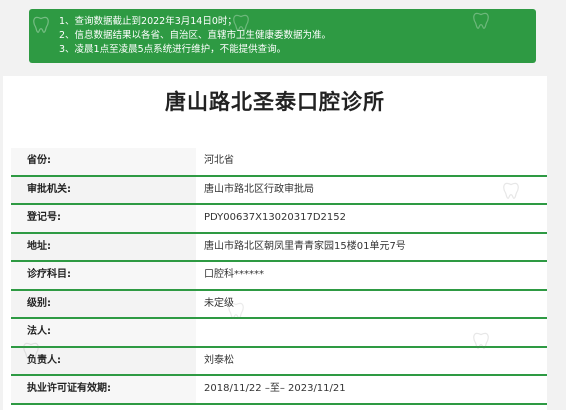 This screenshot has height=410, width=566. Describe the element at coordinates (275, 388) in the screenshot. I see `info-value: 2018/11/22 –至– 2023/11/21` at that location.